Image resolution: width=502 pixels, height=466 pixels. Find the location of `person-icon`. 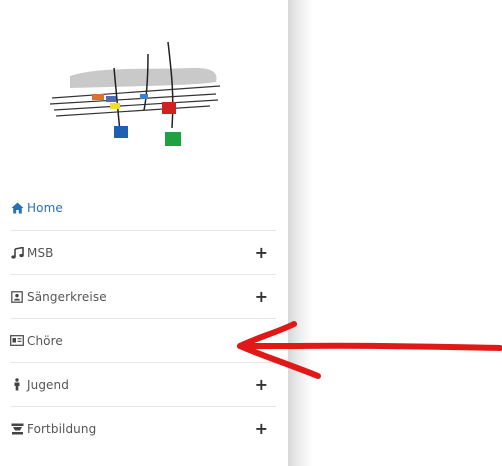

person-icon is located at coordinates (17, 385).